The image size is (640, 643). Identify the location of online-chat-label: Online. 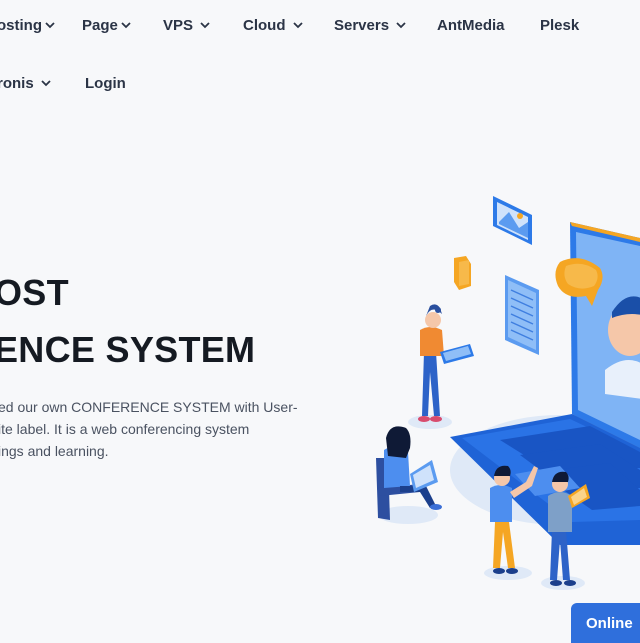
(609, 623).